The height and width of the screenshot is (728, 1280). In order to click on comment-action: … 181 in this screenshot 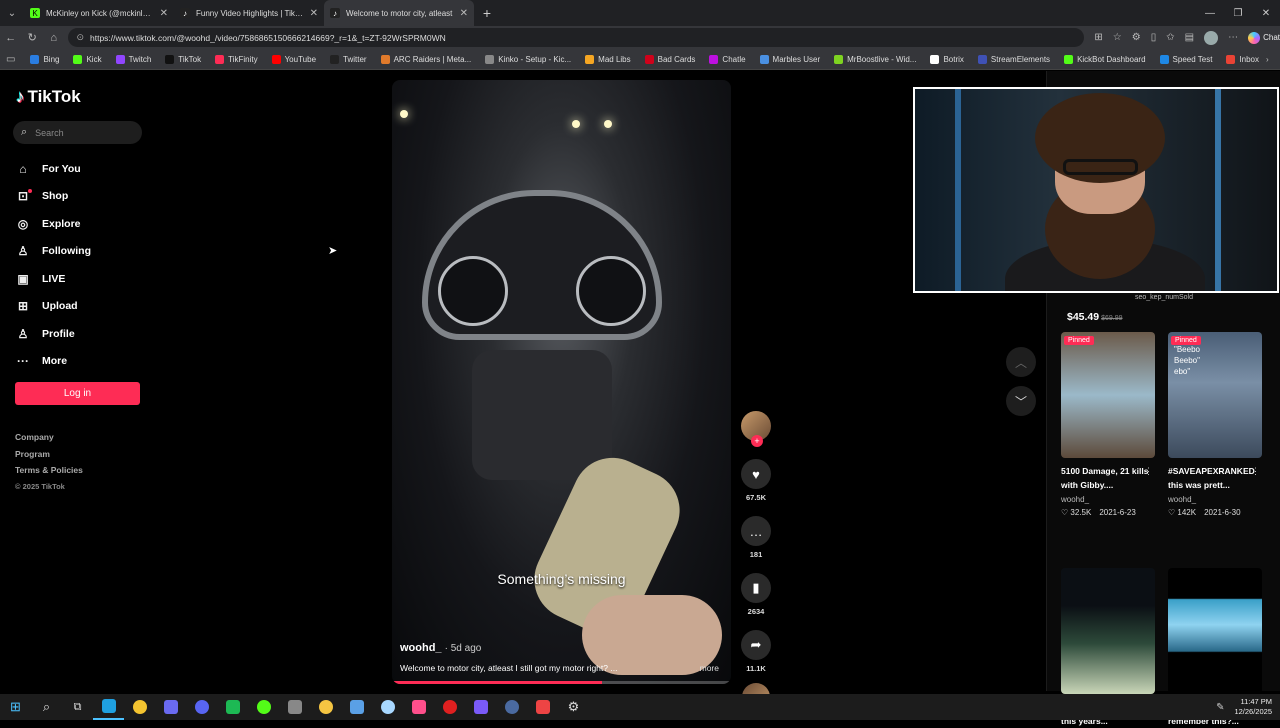, I will do `click(756, 537)`.